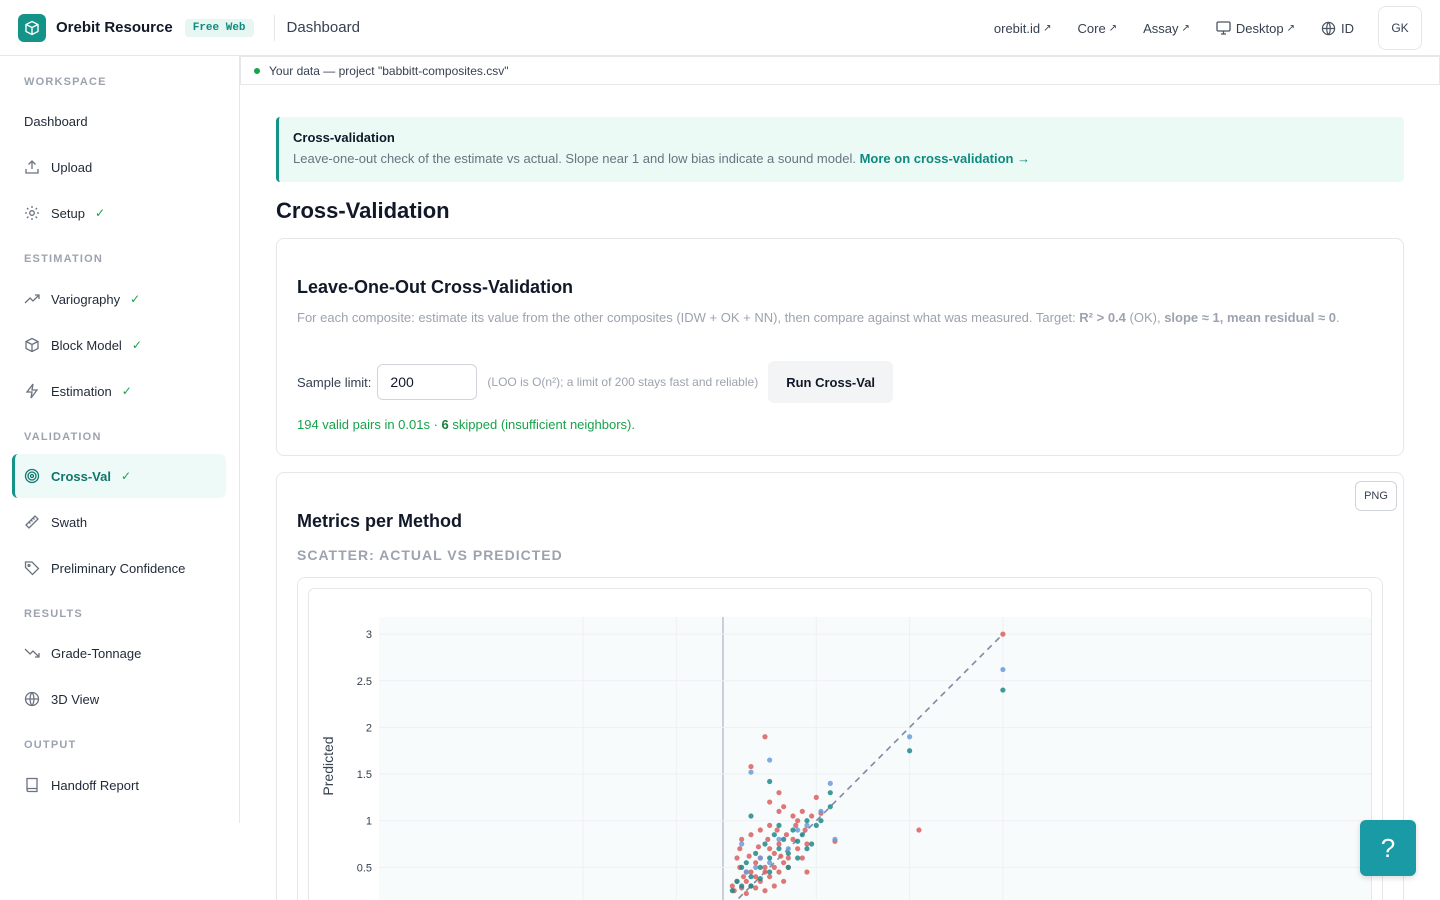  I want to click on target-r2: R² > 0.4, so click(1102, 317).